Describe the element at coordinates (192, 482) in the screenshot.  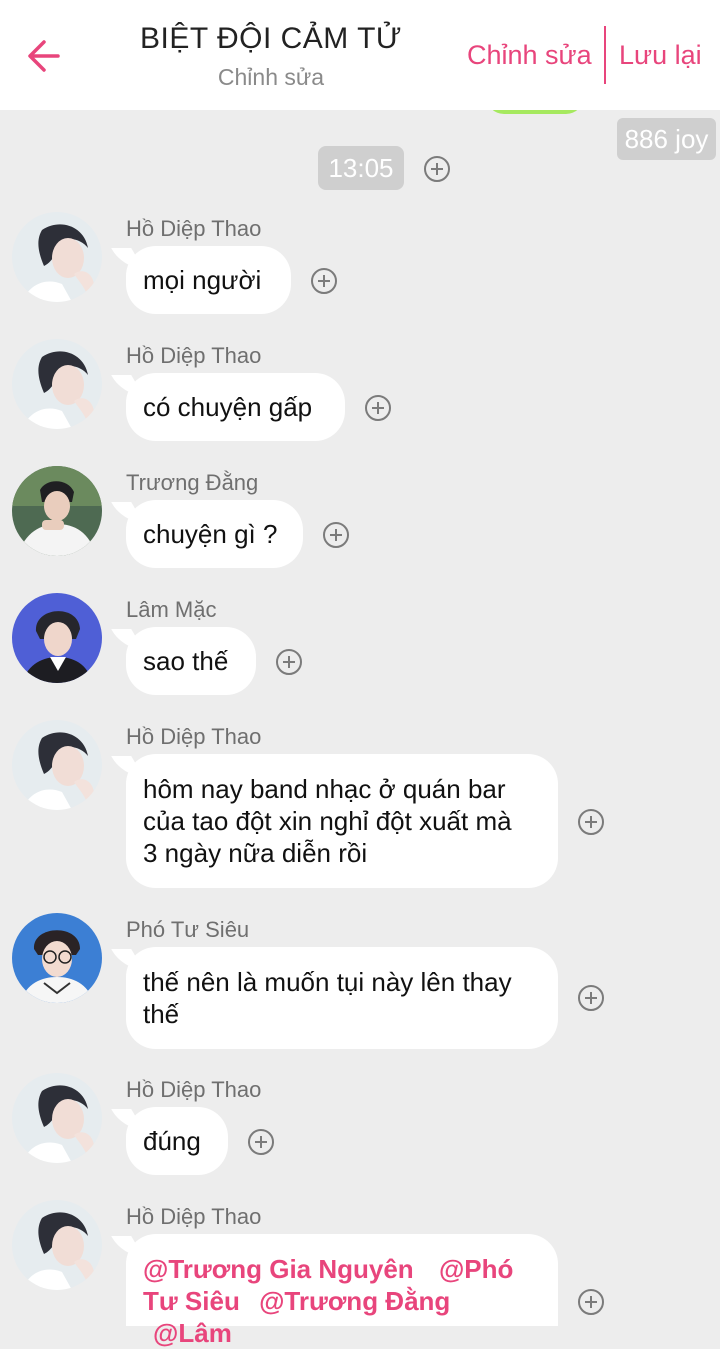
I see `sender-name: Trương Đằng` at that location.